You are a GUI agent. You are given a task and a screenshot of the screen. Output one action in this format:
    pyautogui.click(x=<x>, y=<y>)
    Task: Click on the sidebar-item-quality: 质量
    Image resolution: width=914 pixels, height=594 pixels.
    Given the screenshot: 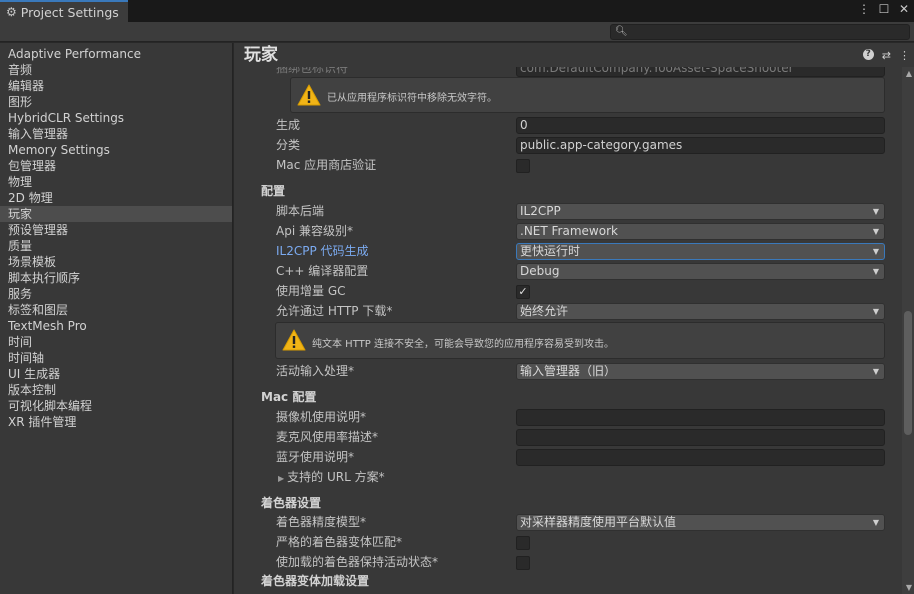 What is the action you would take?
    pyautogui.click(x=116, y=246)
    